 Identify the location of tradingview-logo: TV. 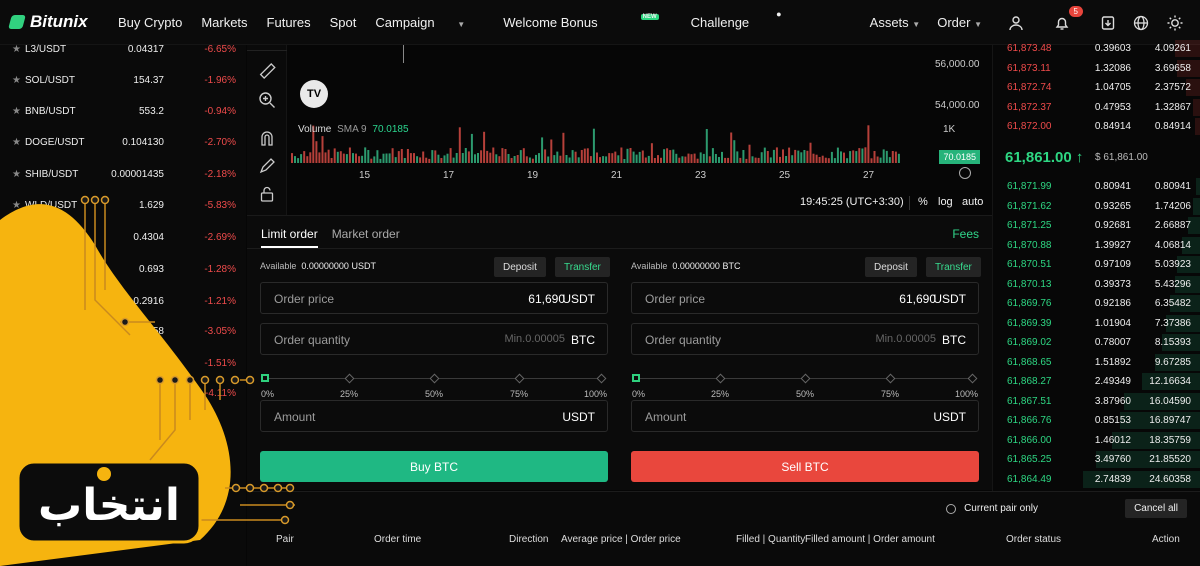
(314, 94).